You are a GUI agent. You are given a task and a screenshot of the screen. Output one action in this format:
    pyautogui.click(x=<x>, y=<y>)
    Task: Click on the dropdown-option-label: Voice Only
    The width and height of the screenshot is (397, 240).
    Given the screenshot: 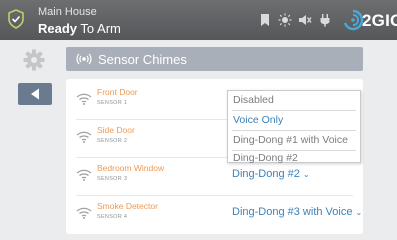 What is the action you would take?
    pyautogui.click(x=258, y=120)
    